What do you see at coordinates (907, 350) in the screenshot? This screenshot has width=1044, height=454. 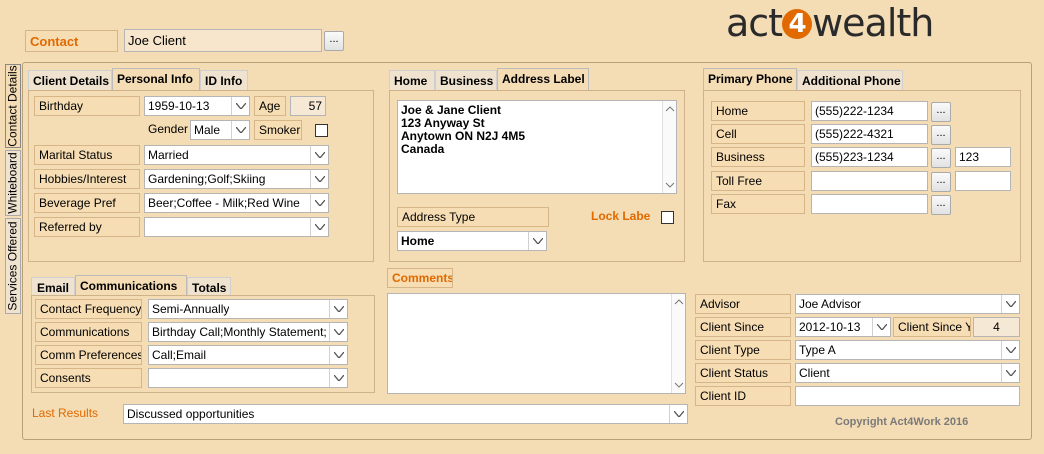 I see `client-type-select: Type A` at bounding box center [907, 350].